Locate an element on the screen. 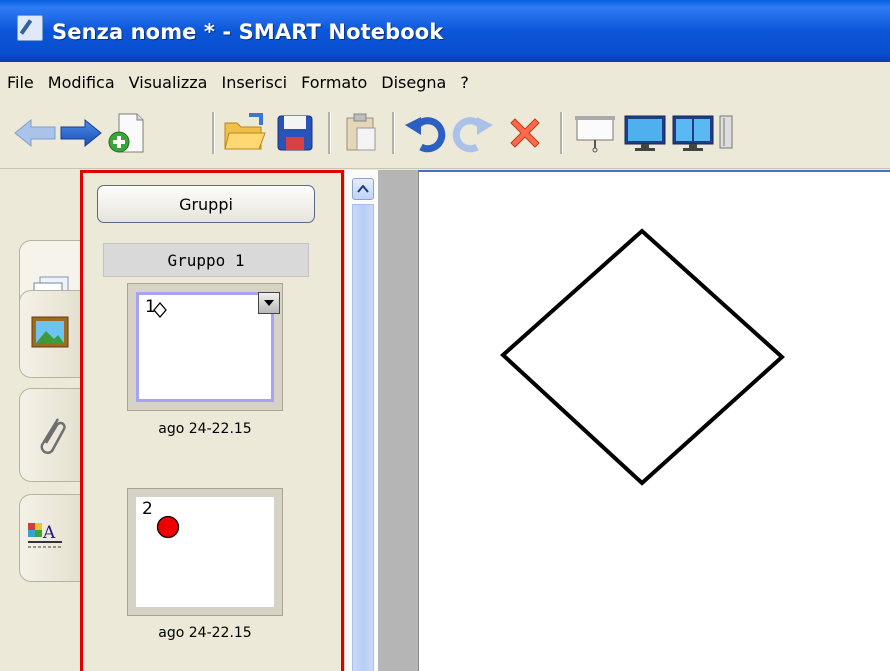  delete-button is located at coordinates (525, 133).